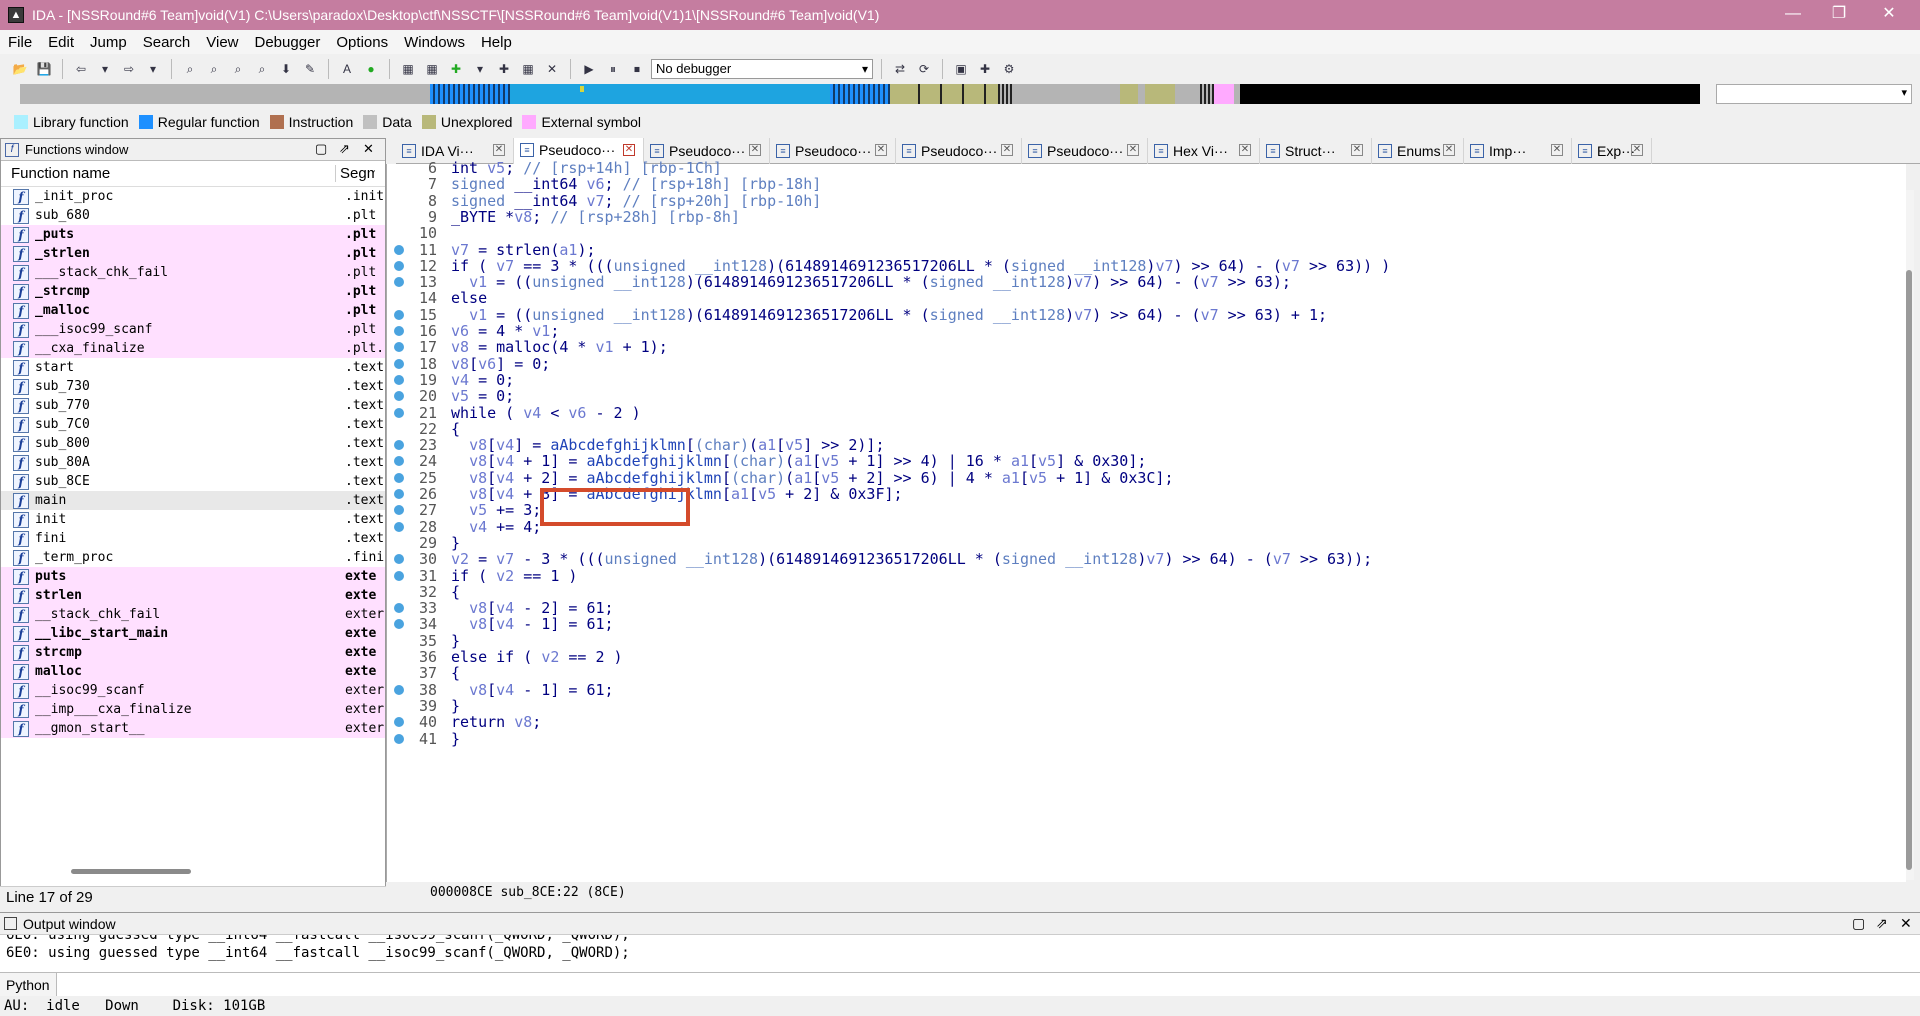 The height and width of the screenshot is (1016, 1920). Describe the element at coordinates (762, 69) in the screenshot. I see `debugger-select: No debugger` at that location.